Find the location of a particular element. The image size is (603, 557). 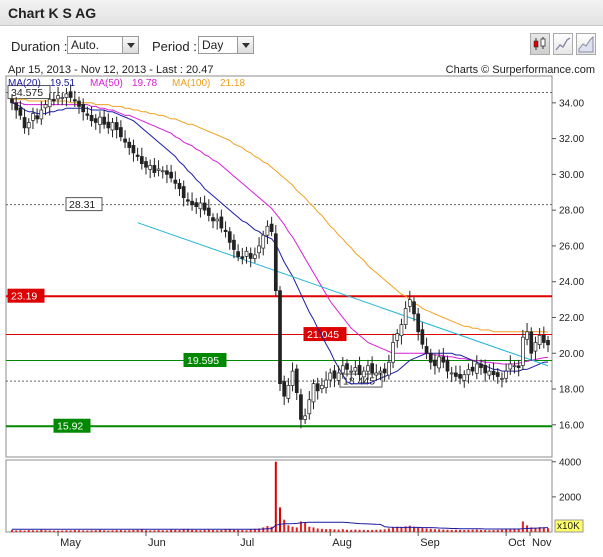

y-tick-label: 20.00 is located at coordinates (571, 354).